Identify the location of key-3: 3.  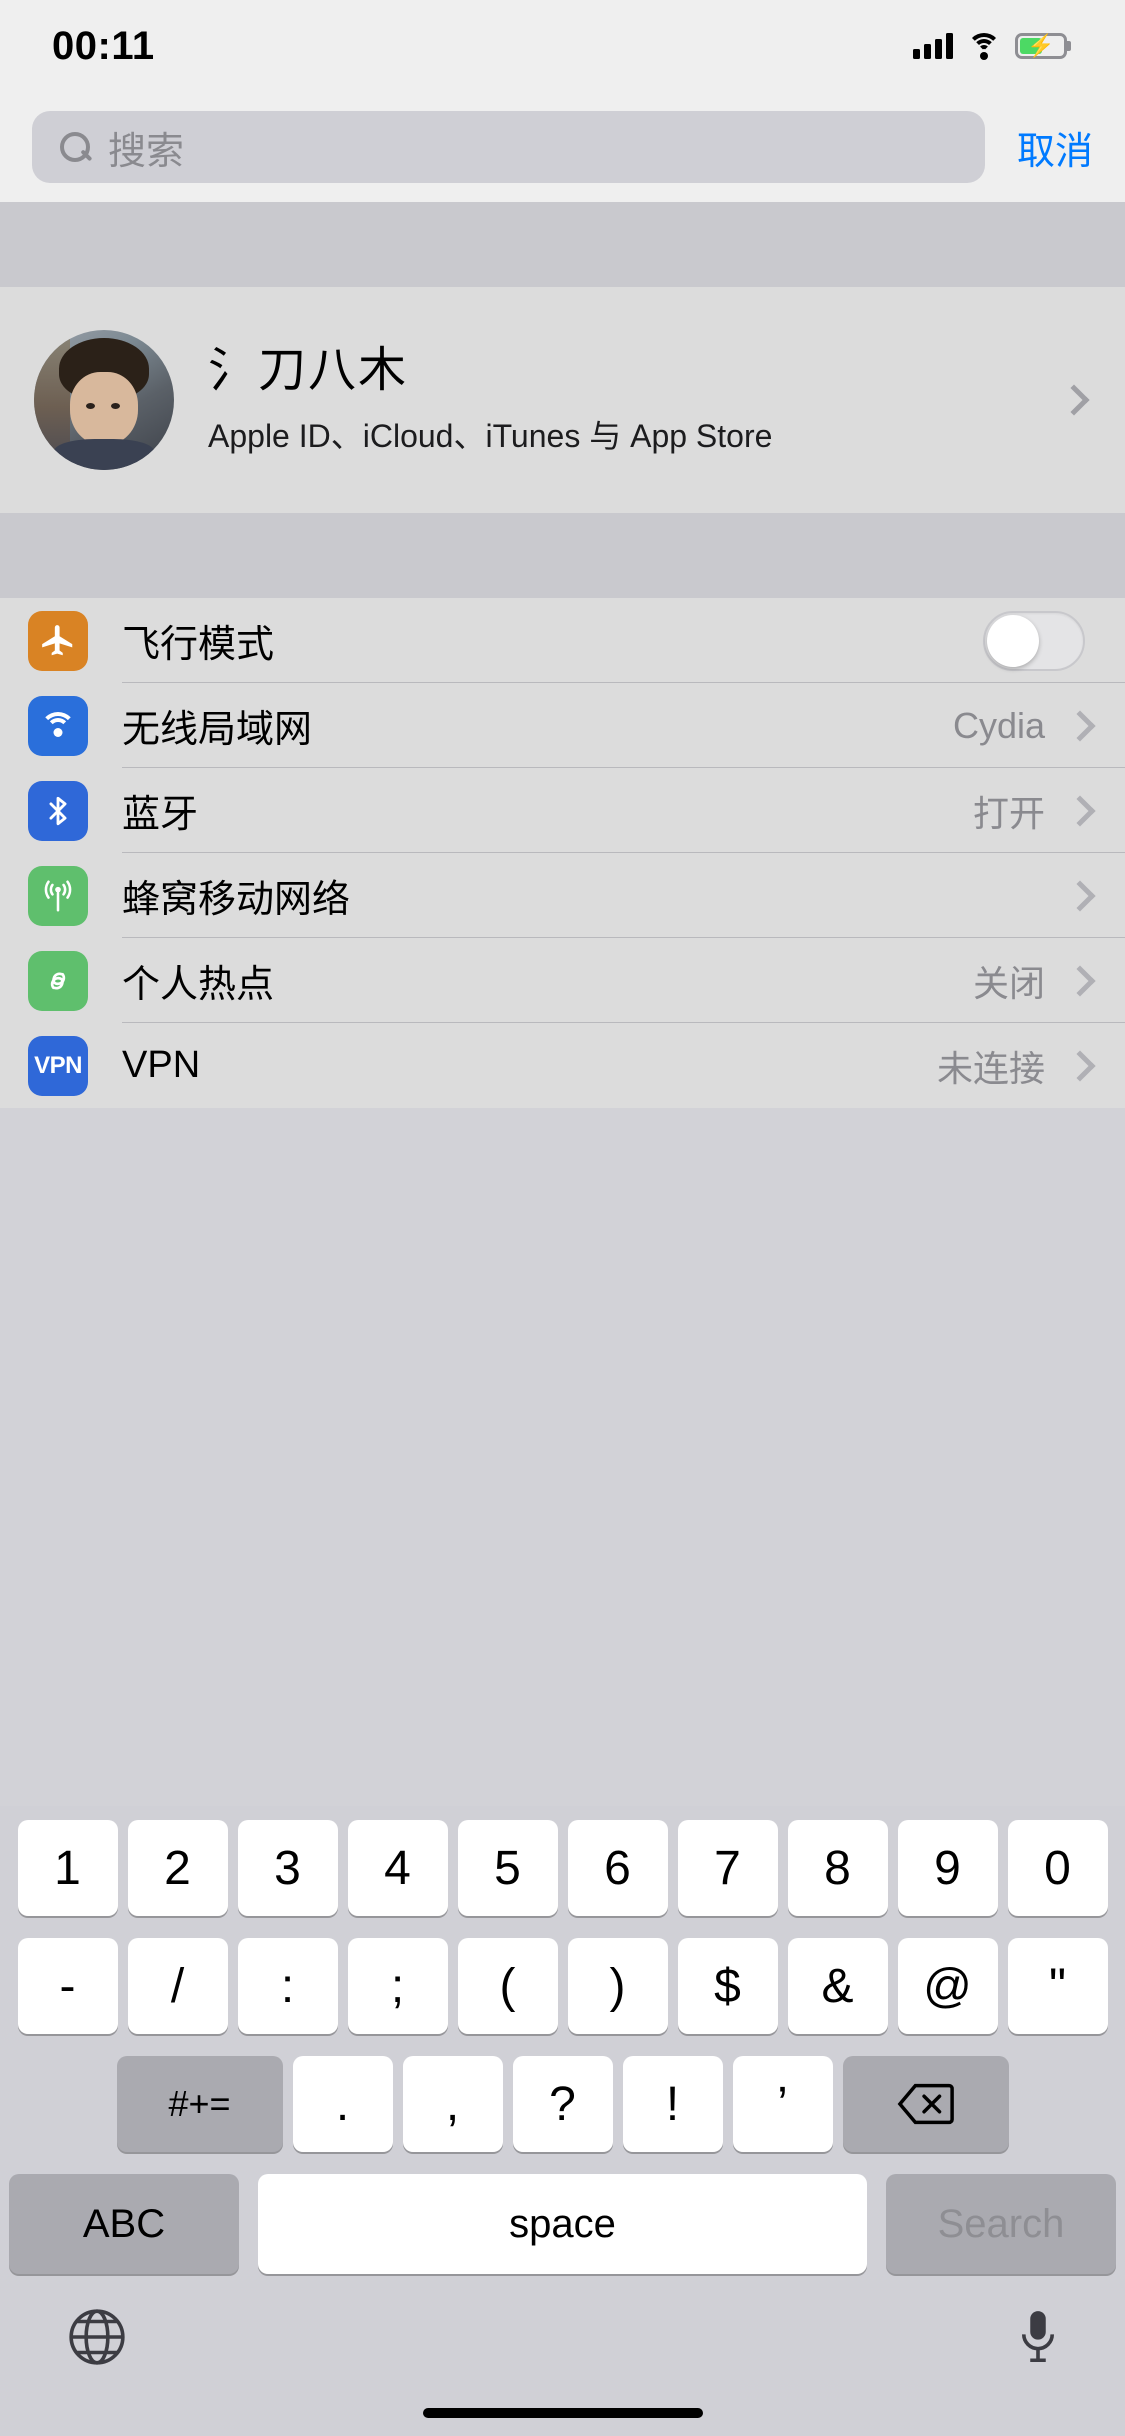
(287, 1868).